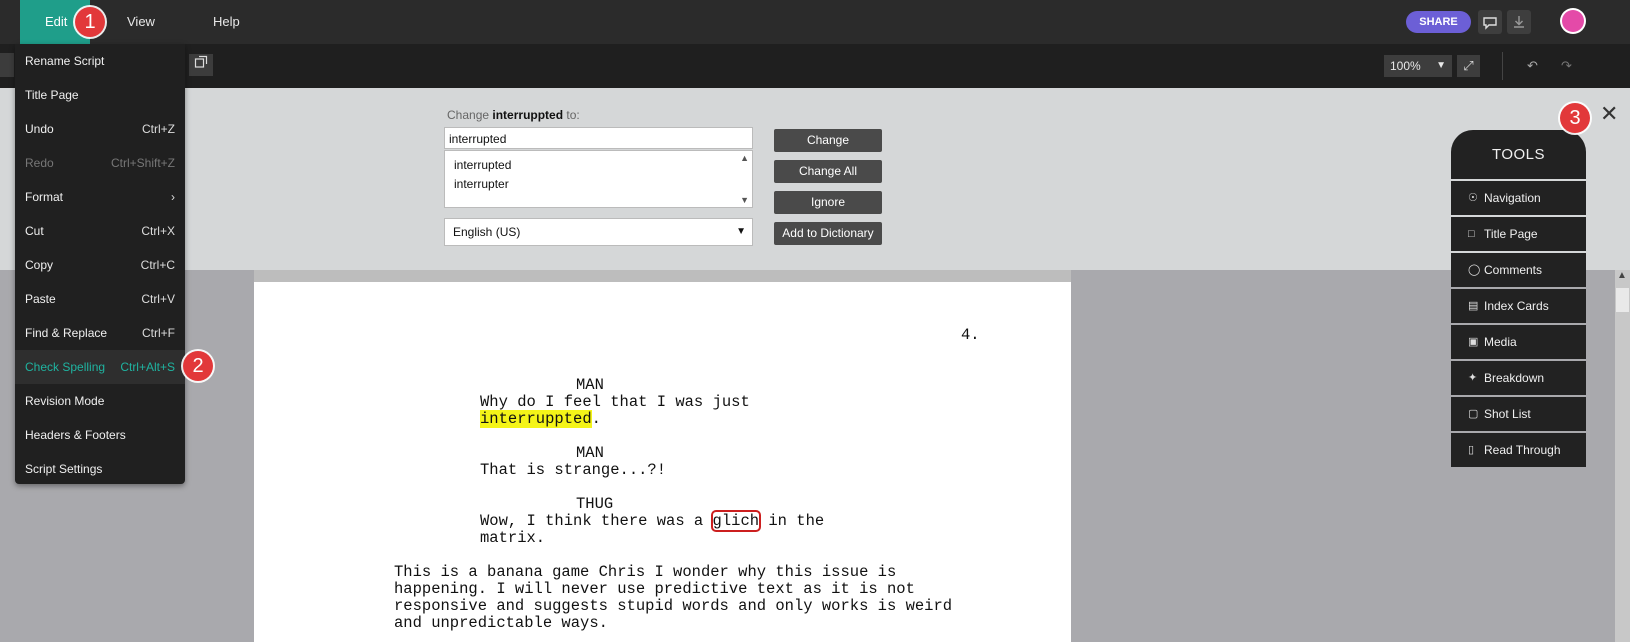 This screenshot has width=1630, height=642. I want to click on dialogue-line: interruppted., so click(540, 419).